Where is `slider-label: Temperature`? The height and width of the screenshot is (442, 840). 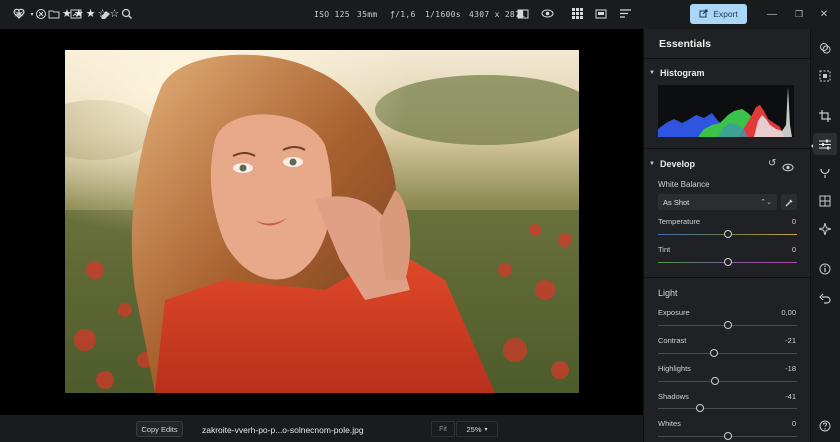 slider-label: Temperature is located at coordinates (679, 221).